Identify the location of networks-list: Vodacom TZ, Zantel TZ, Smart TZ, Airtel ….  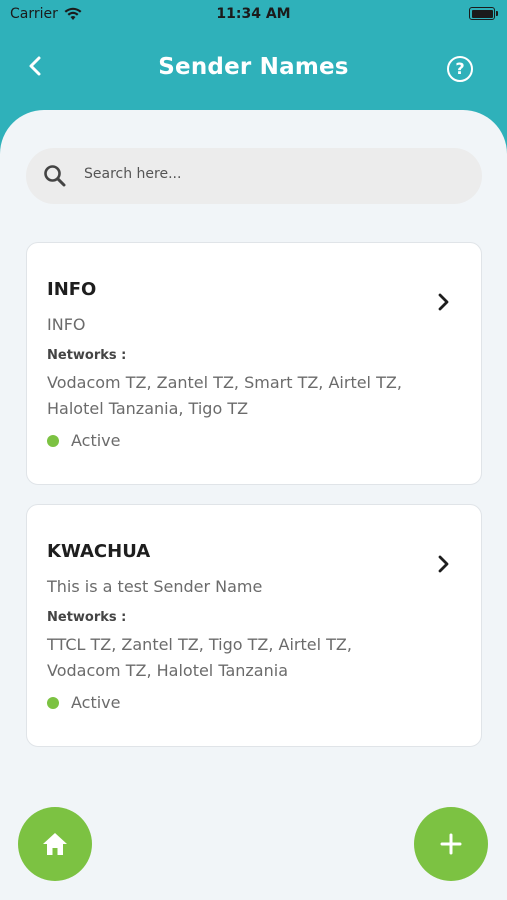
(224, 395).